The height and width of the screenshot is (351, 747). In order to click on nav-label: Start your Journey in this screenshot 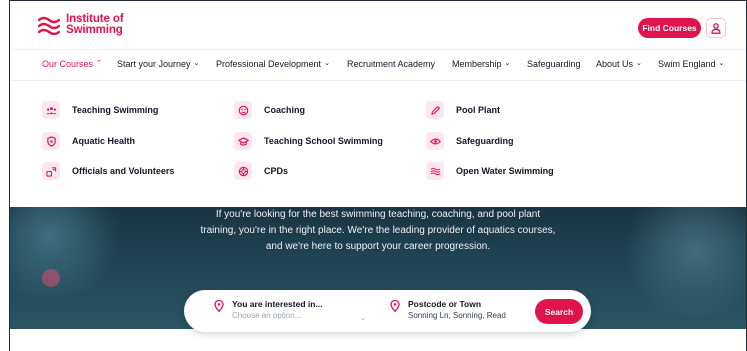, I will do `click(154, 64)`.